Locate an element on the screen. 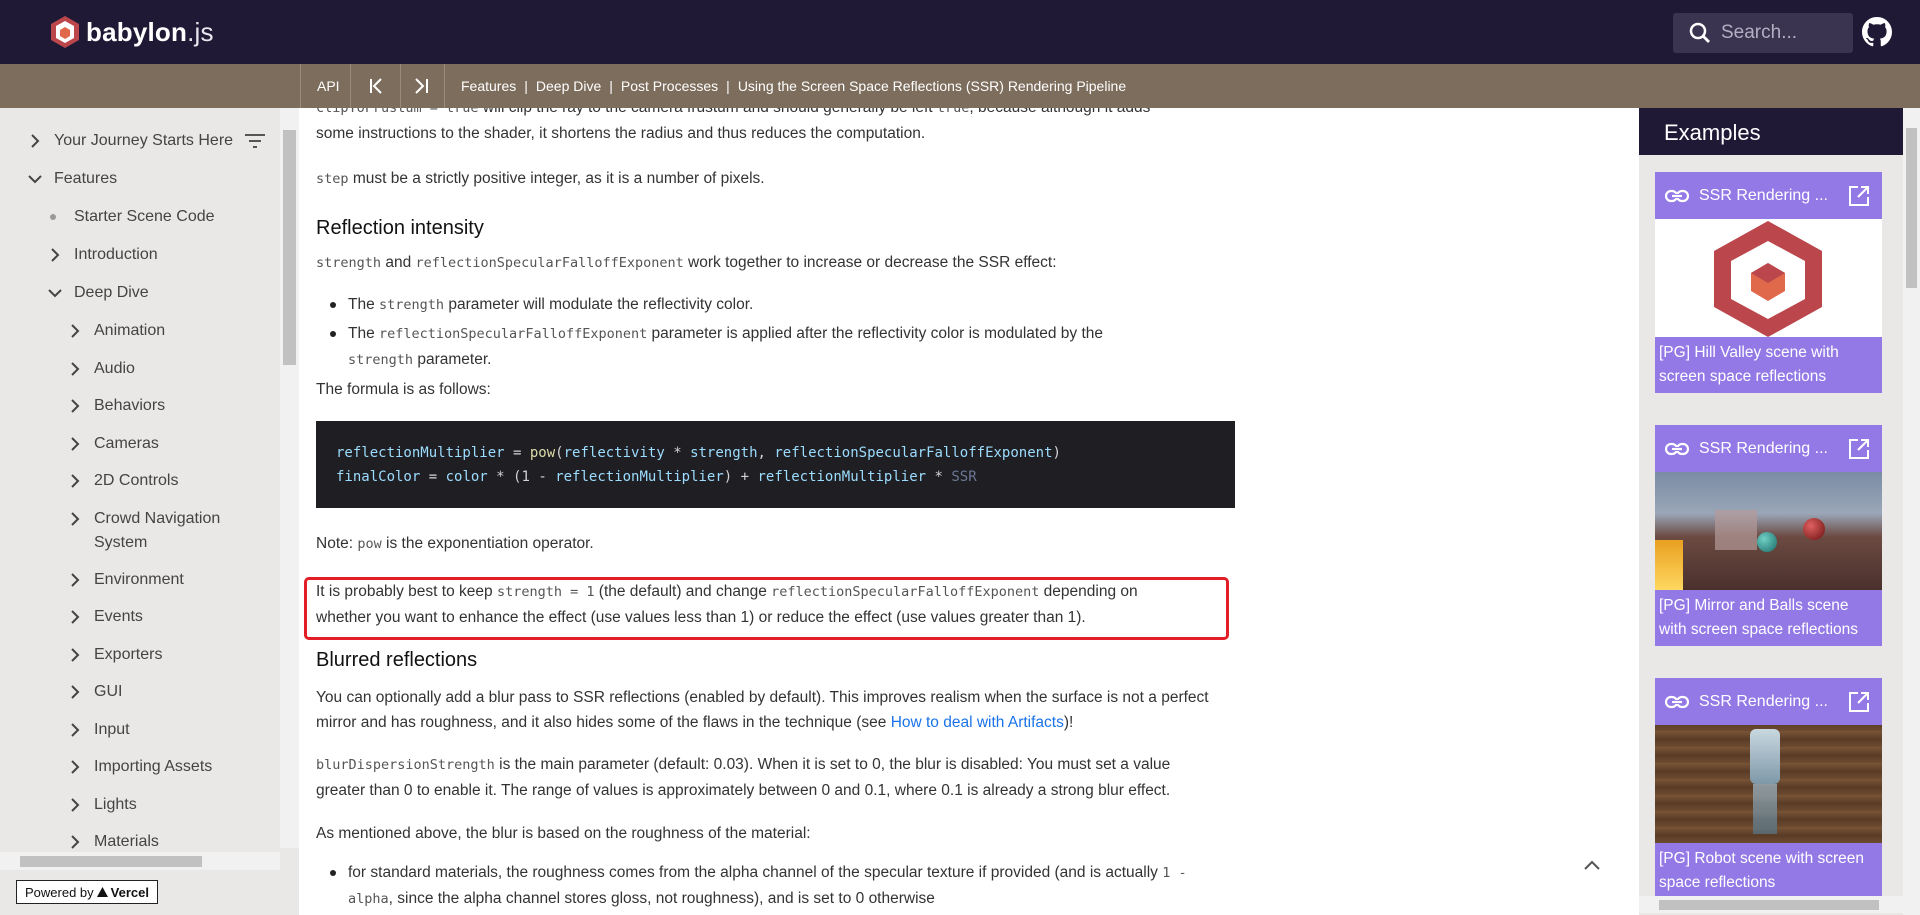  sidebar-item-your-journey: Your Journey Starts Here is located at coordinates (147, 141).